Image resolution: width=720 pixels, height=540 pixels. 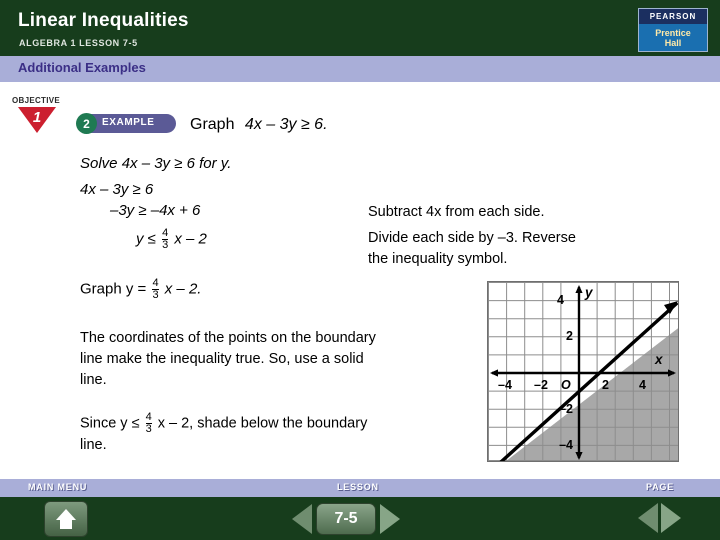 What do you see at coordinates (472, 238) in the screenshot?
I see `step-3-note-line-1: Divide each side by –3. Reverse` at bounding box center [472, 238].